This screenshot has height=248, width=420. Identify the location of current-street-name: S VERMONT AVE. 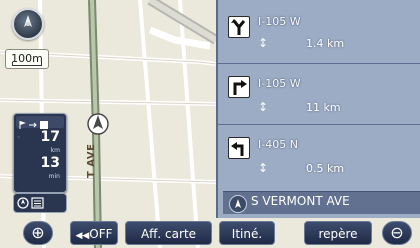
(300, 201).